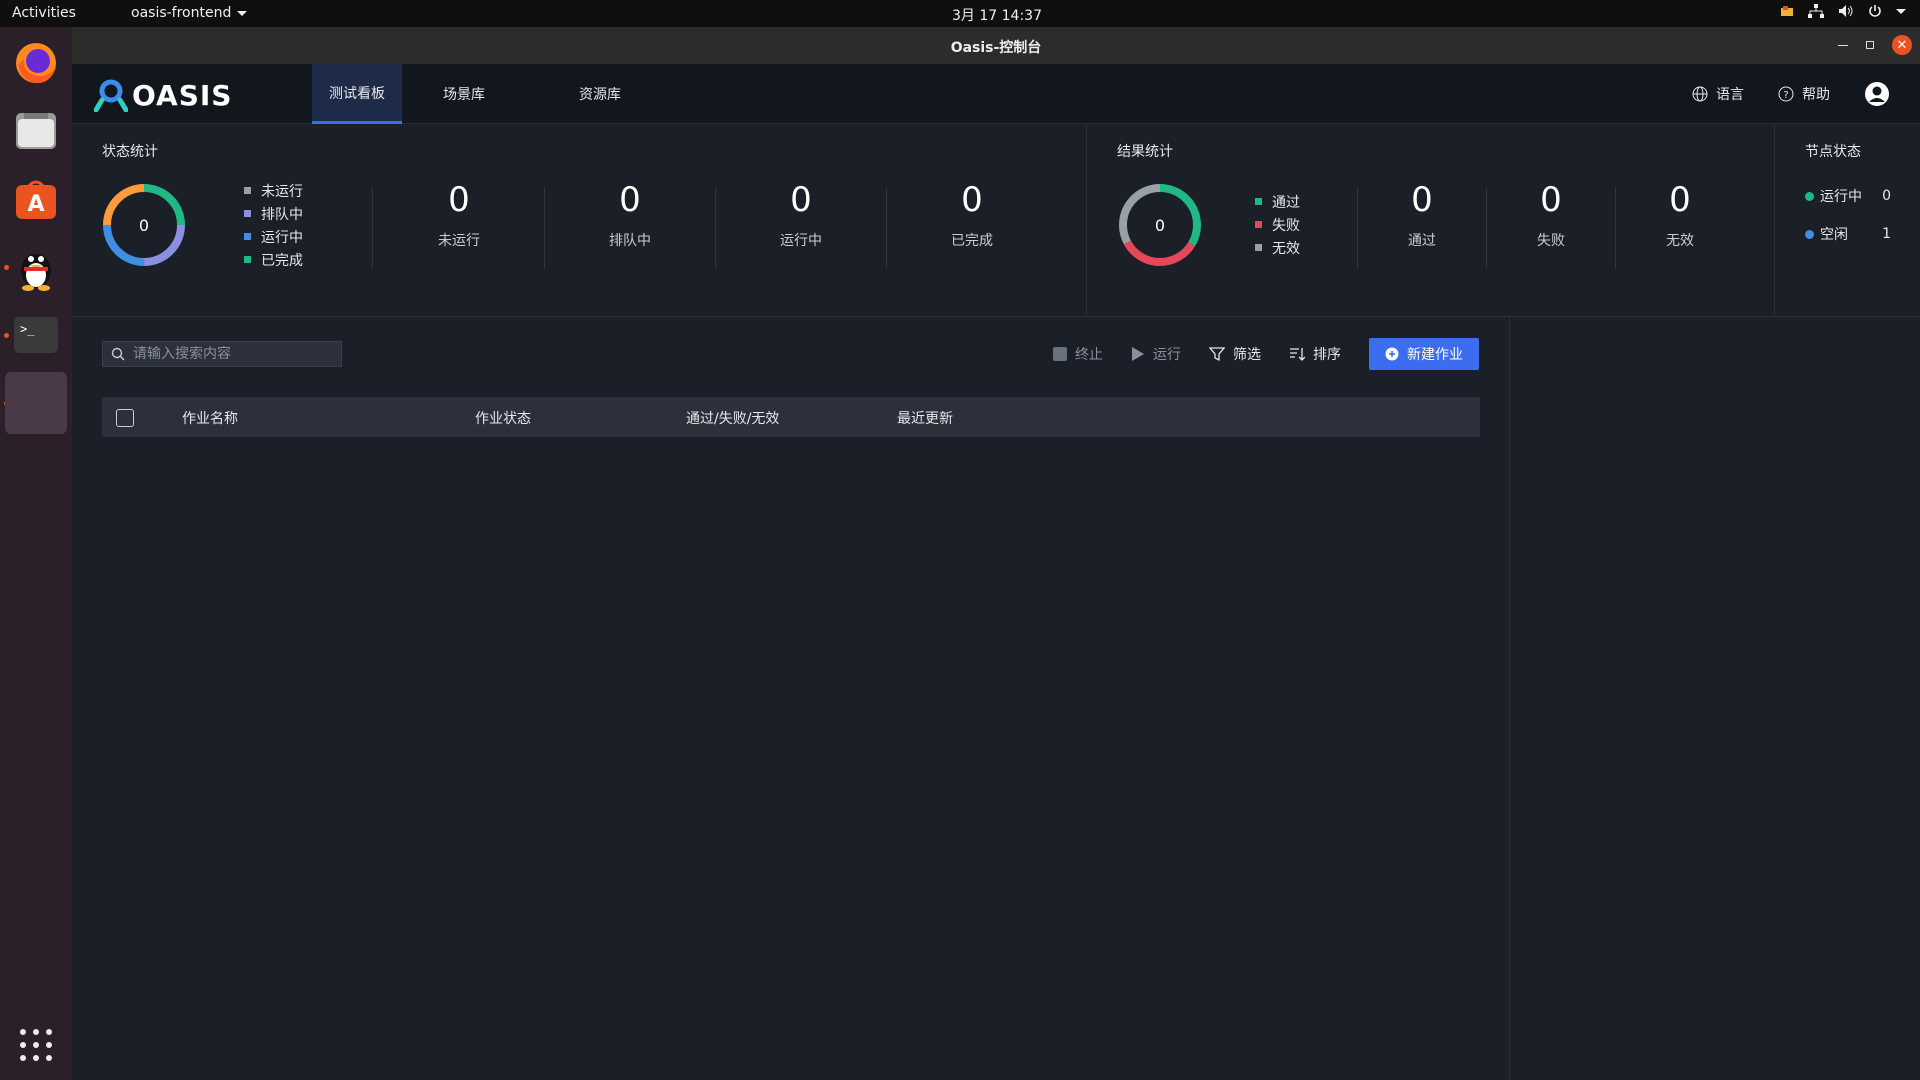  What do you see at coordinates (972, 215) in the screenshot?
I see `metric-completed: 0 已完成` at bounding box center [972, 215].